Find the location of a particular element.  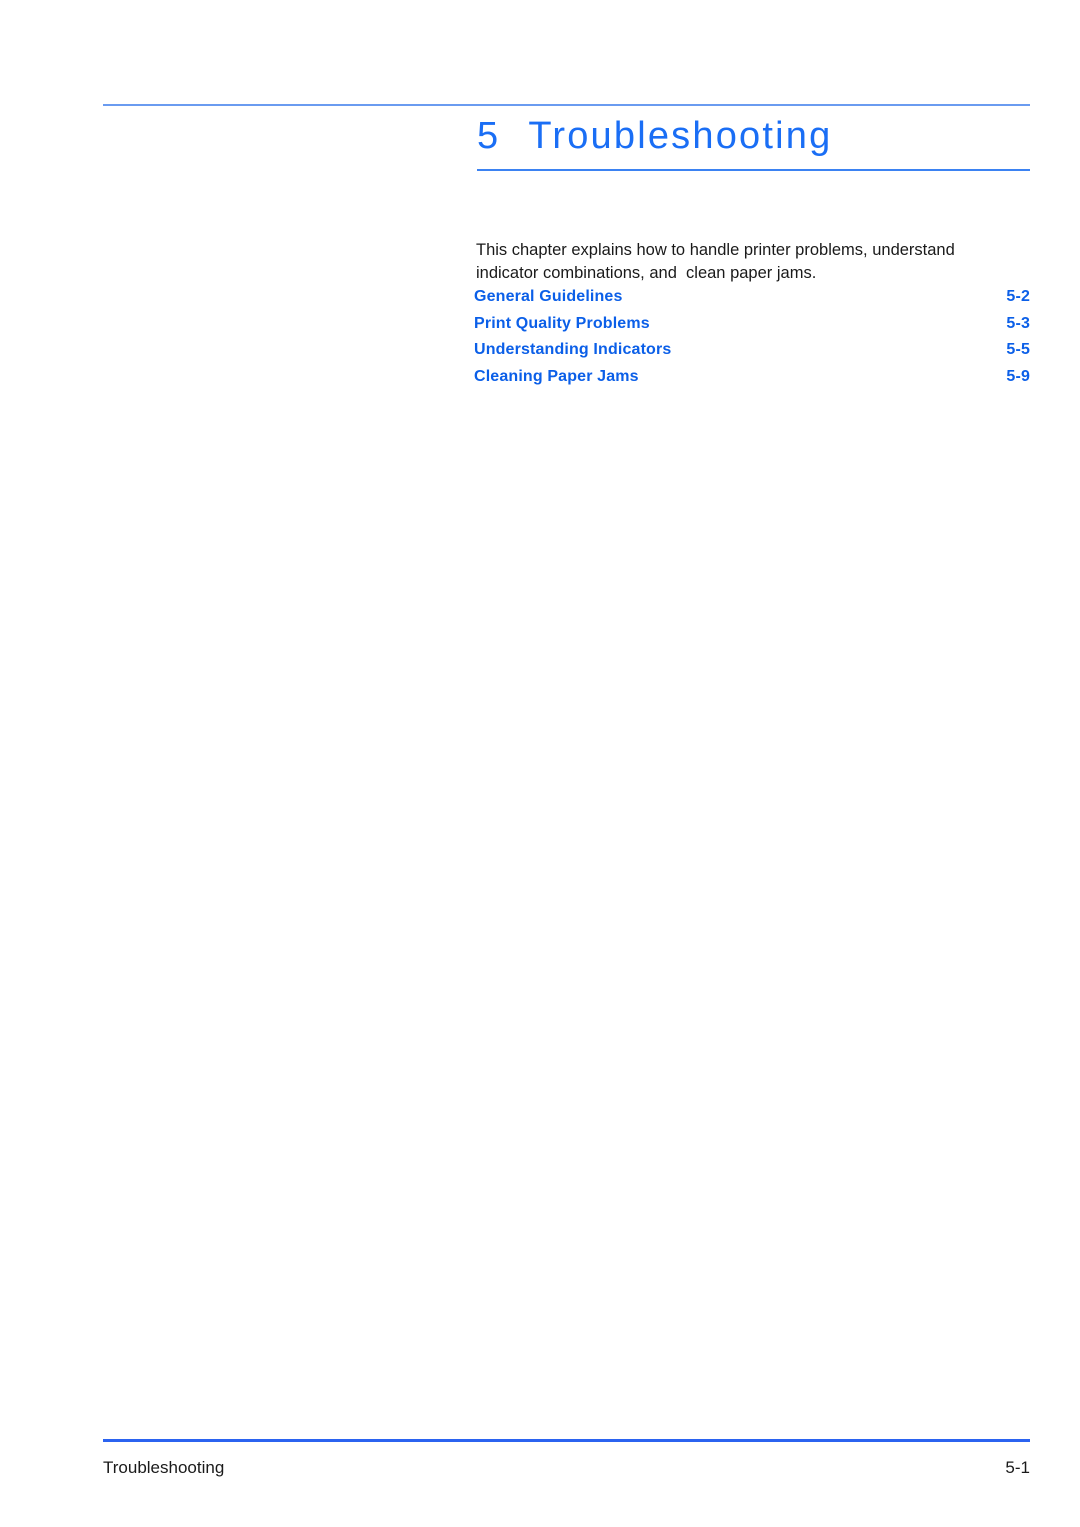

toc-entry-page: 5-9 is located at coordinates (1018, 376).